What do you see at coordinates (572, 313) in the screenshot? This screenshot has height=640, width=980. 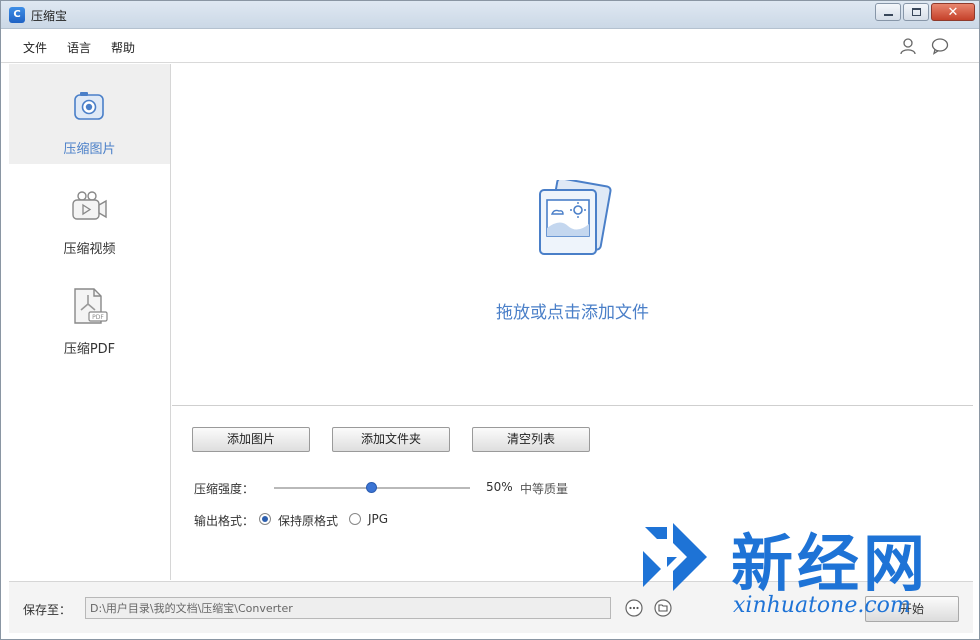 I see `drop-zone-text: 拖放或点击添加文件` at bounding box center [572, 313].